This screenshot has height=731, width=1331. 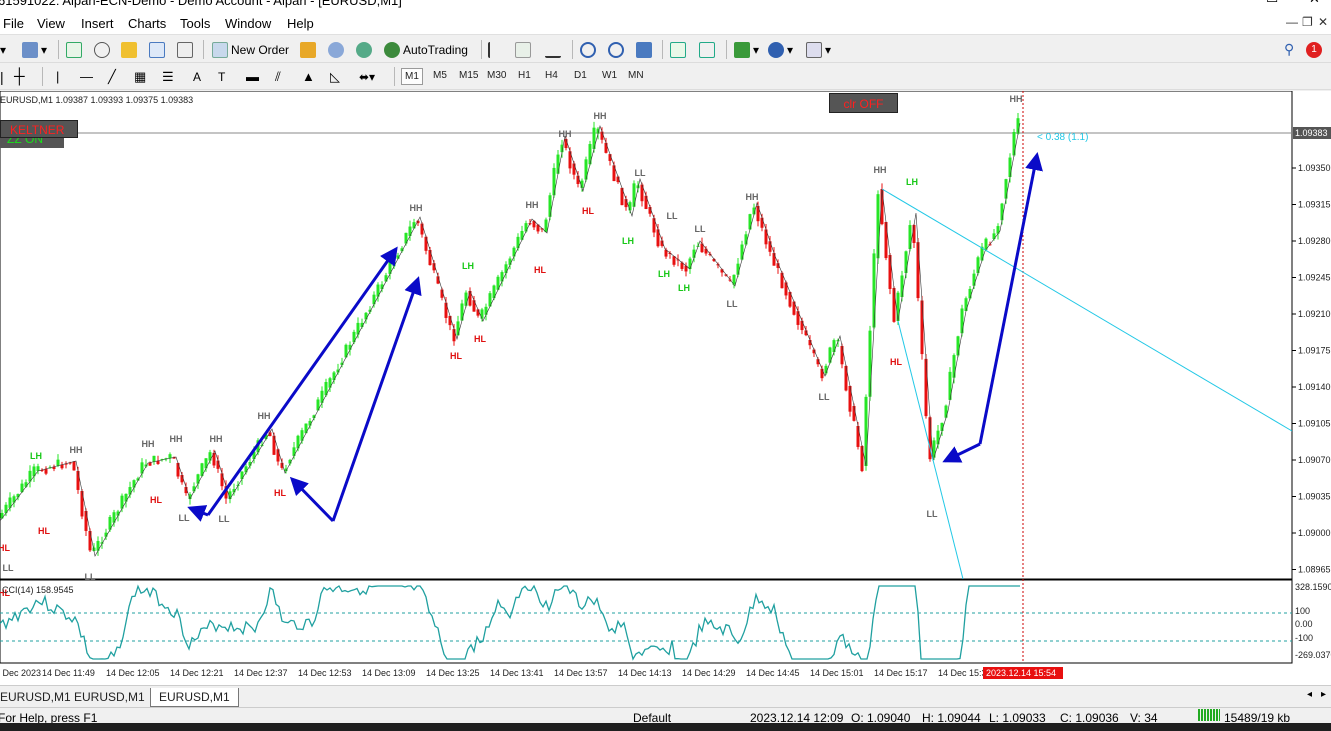 What do you see at coordinates (13, 23) in the screenshot?
I see `menu-file: File` at bounding box center [13, 23].